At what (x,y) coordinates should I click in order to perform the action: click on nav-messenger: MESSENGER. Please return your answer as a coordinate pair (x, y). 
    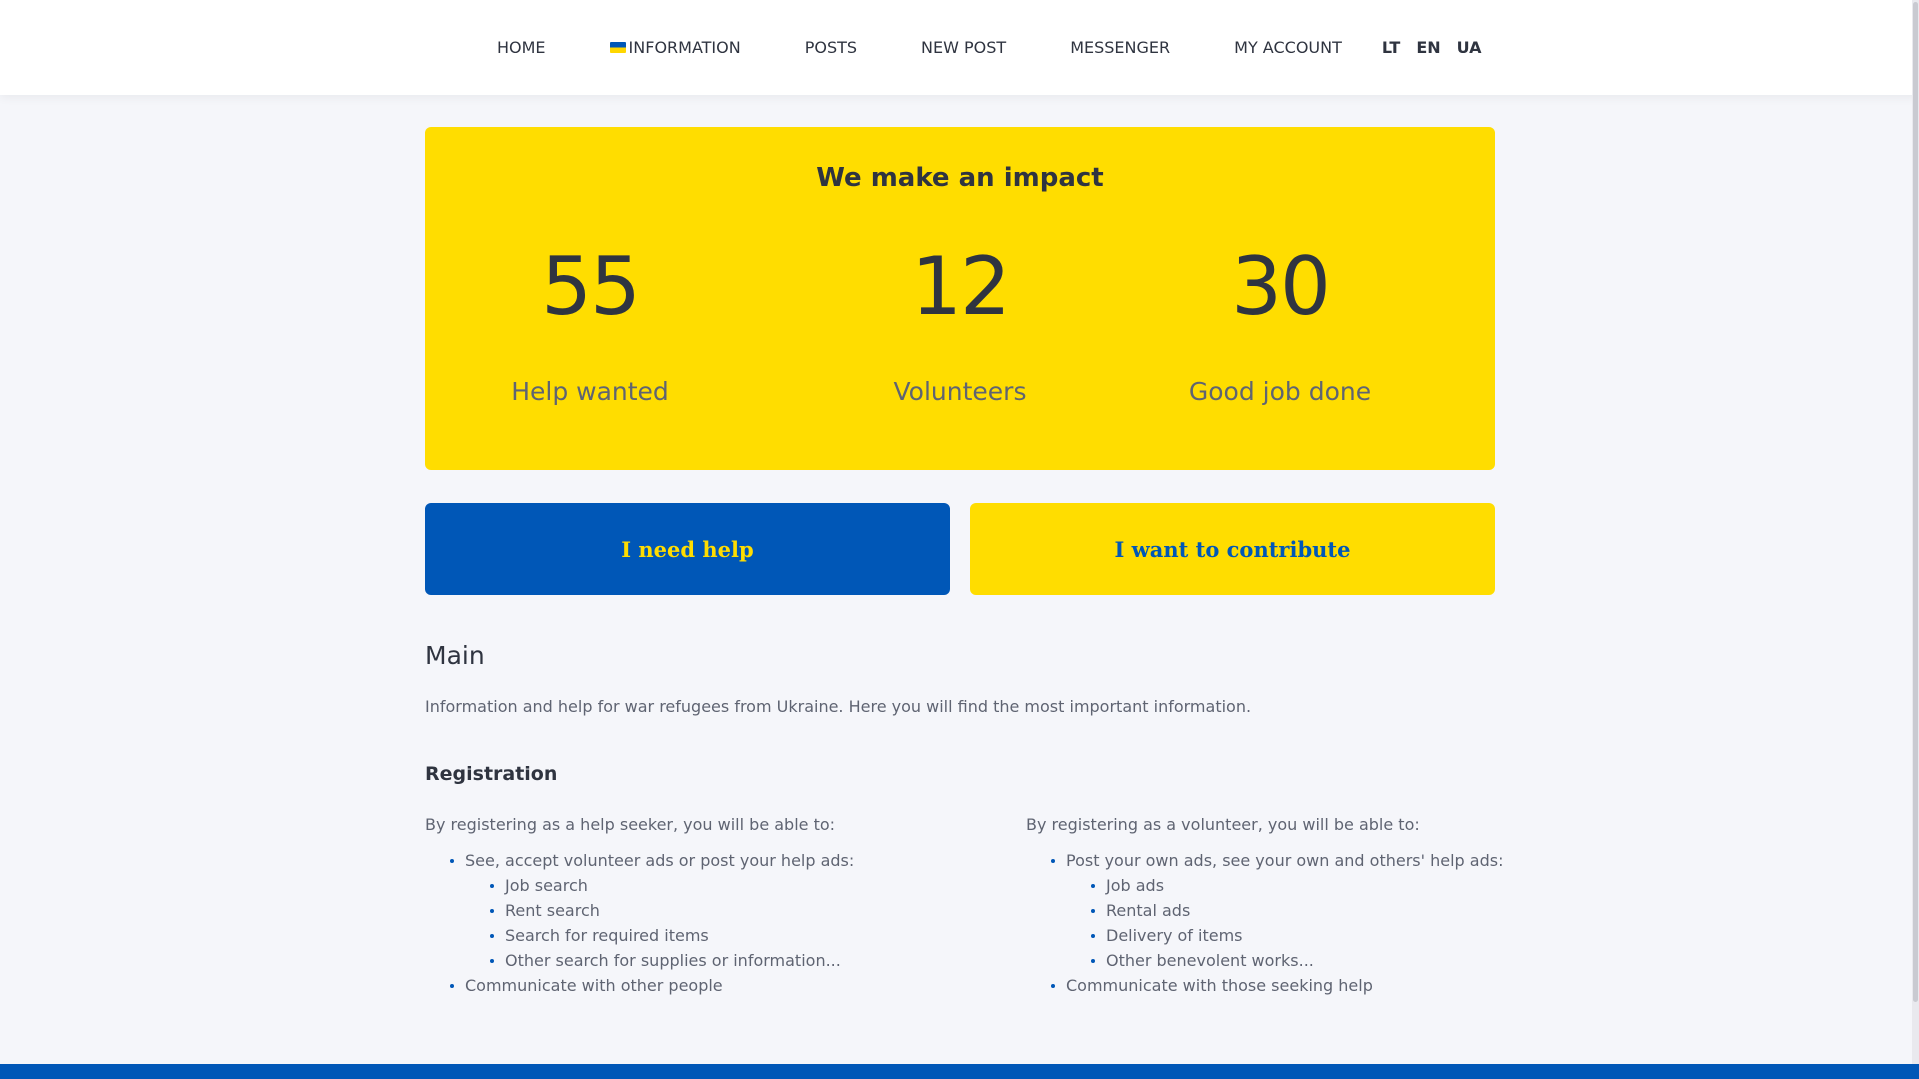
    Looking at the image, I should click on (1120, 47).